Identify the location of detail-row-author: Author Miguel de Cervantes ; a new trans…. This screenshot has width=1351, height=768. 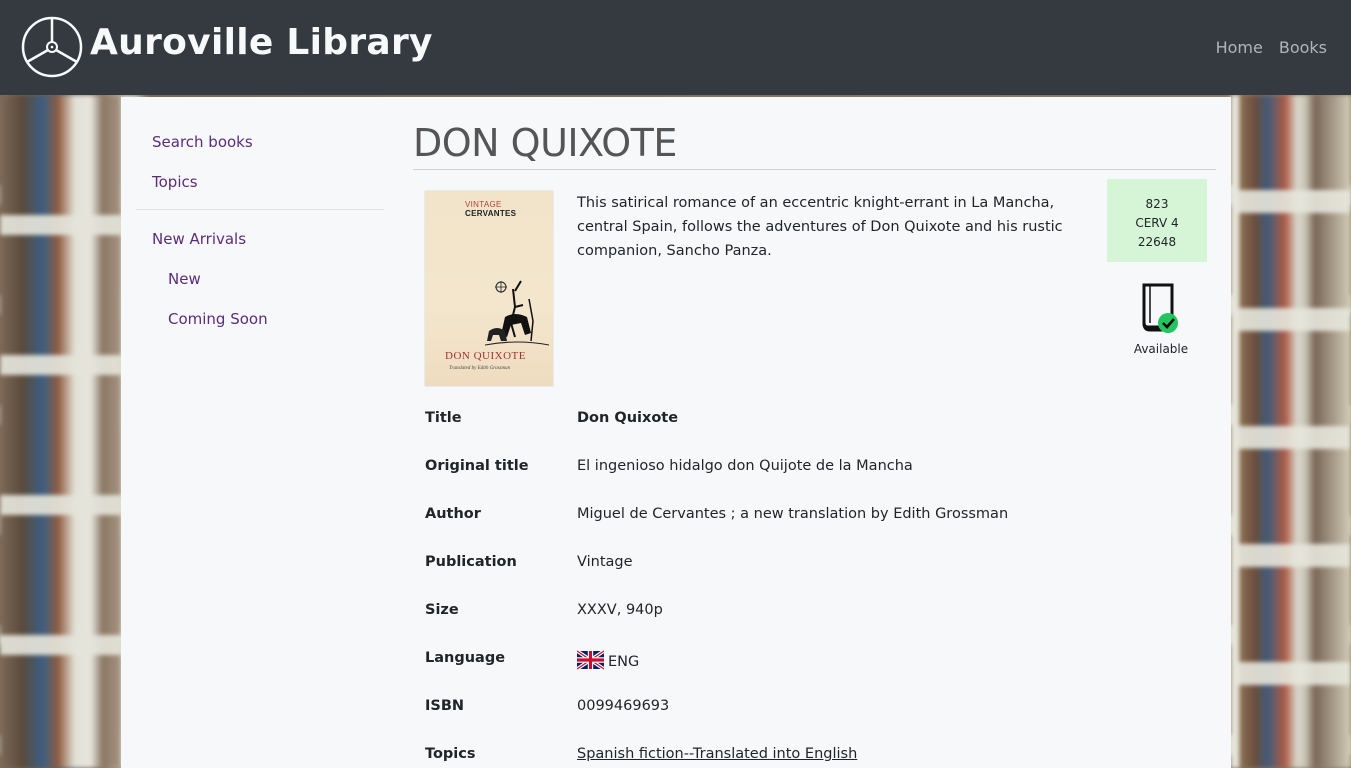
(815, 518).